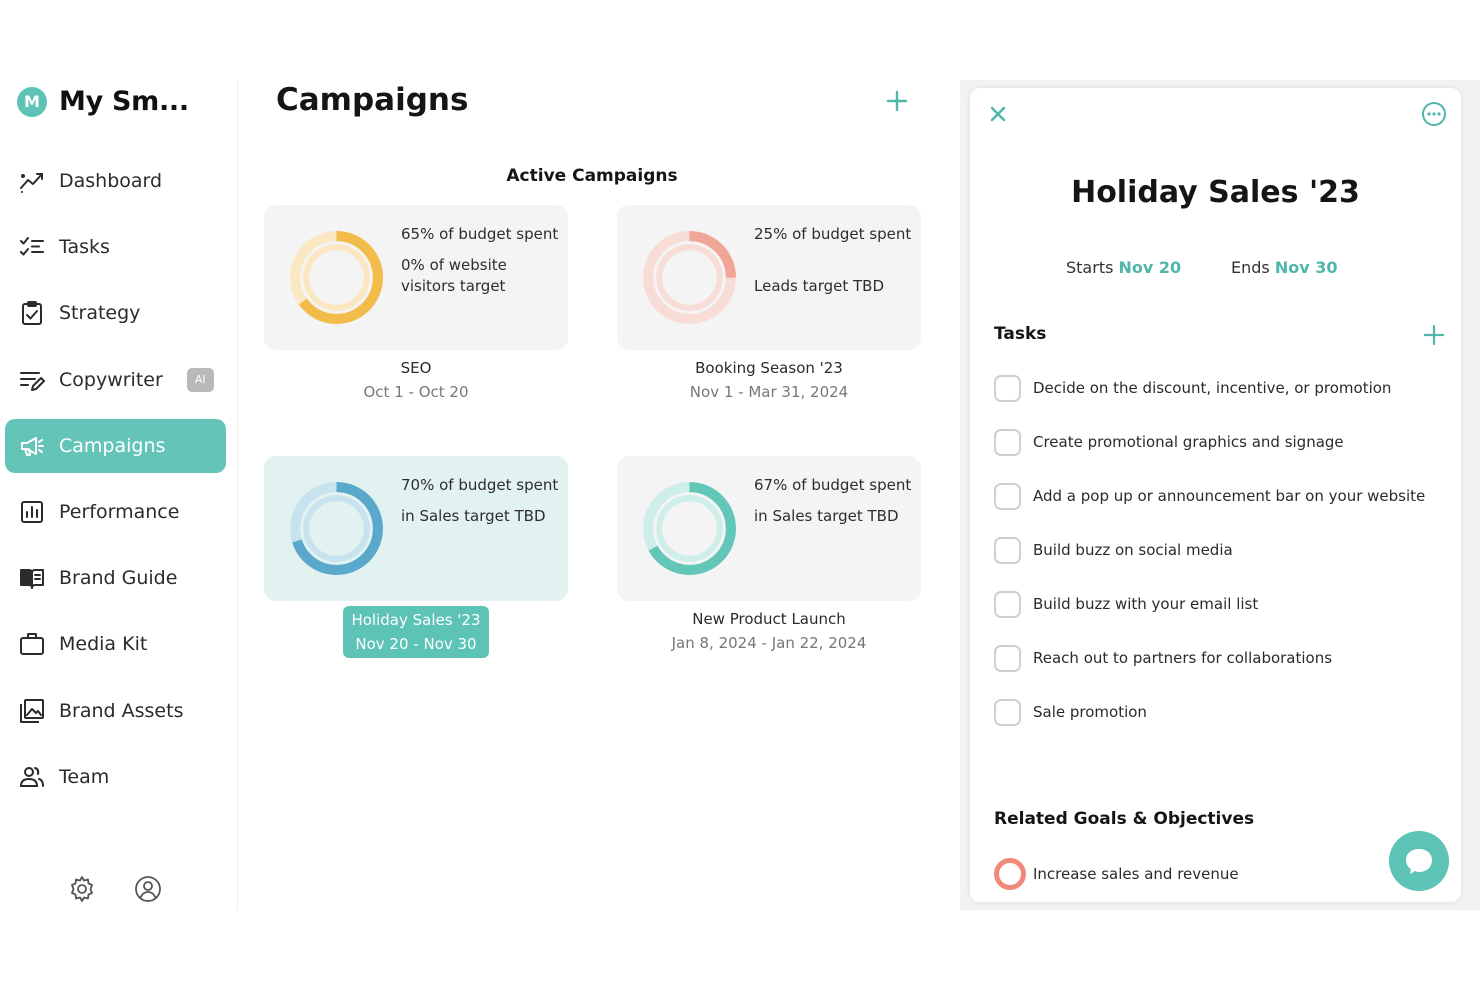  What do you see at coordinates (769, 392) in the screenshot?
I see `campaign-dates: Nov 1 - Mar 31, 2024` at bounding box center [769, 392].